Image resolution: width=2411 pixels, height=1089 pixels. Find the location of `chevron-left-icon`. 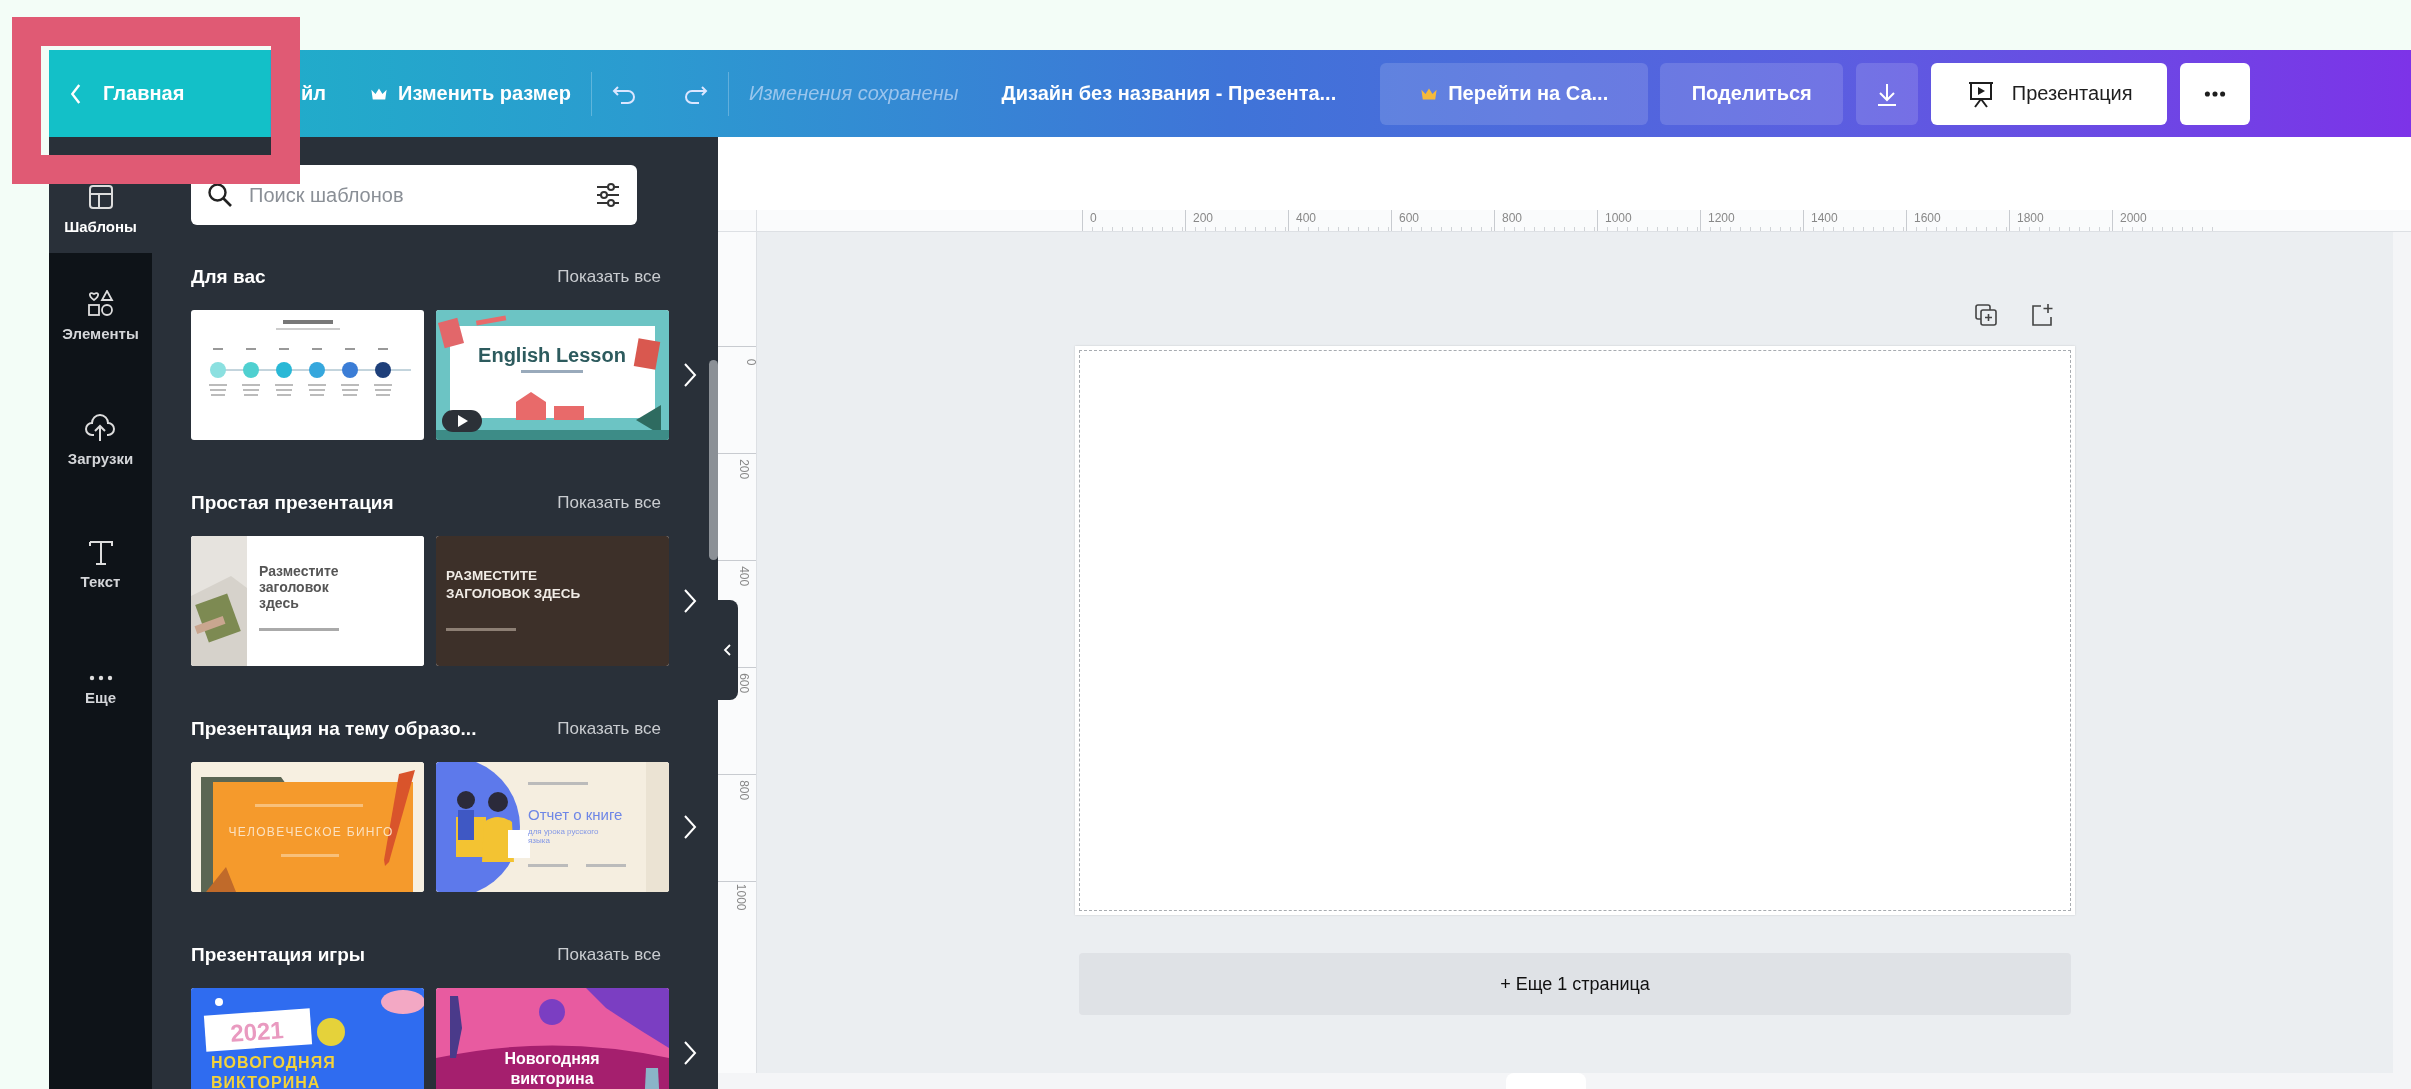

chevron-left-icon is located at coordinates (728, 650).